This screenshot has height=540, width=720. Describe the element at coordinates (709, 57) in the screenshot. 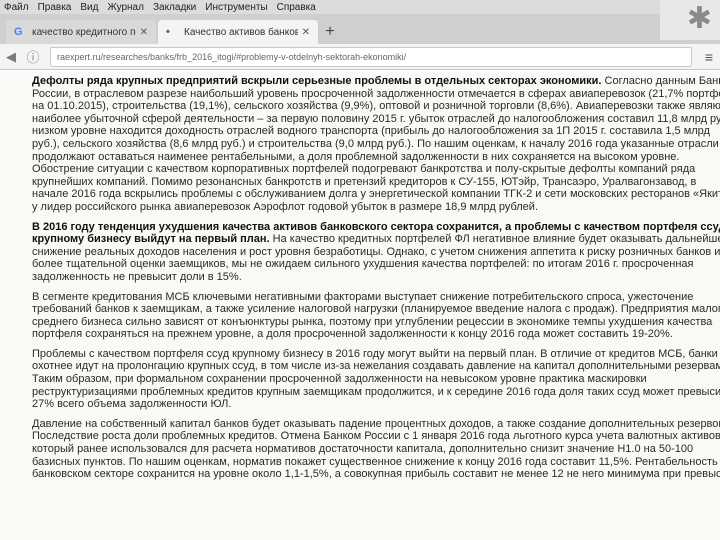

I see `menu-icon: ≡` at that location.